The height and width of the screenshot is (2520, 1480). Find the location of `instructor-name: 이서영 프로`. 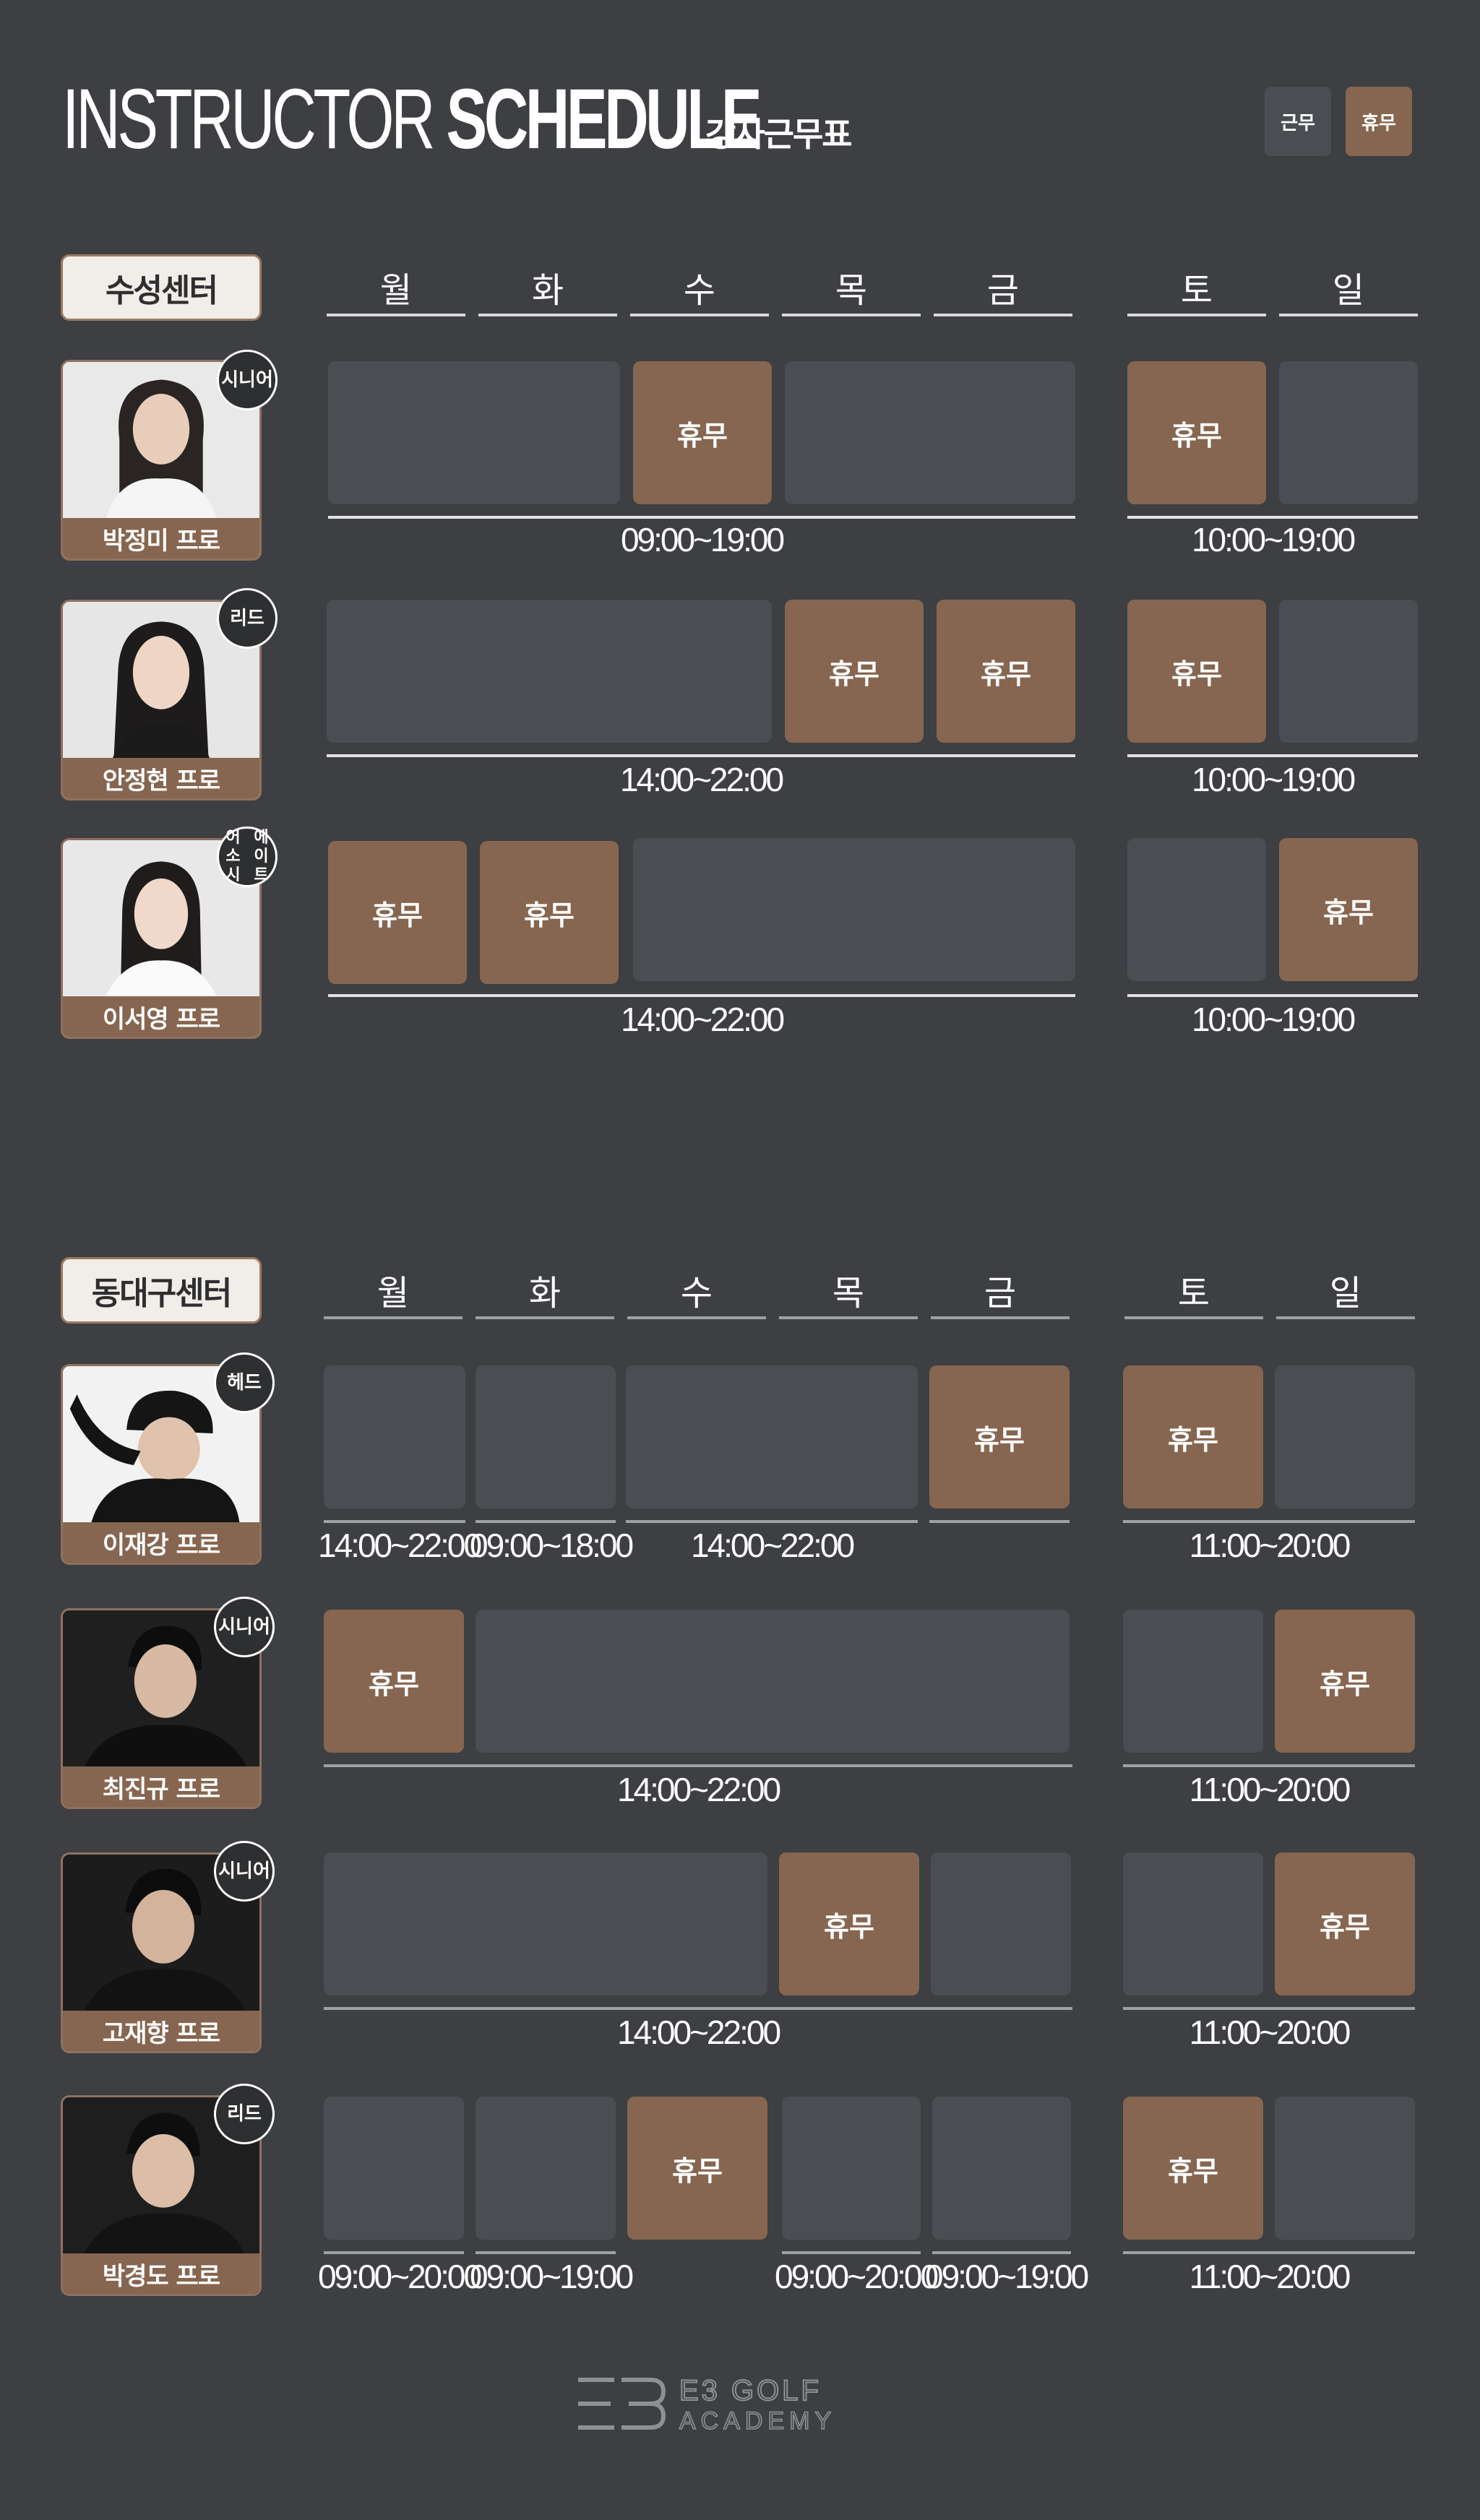

instructor-name: 이서영 프로 is located at coordinates (161, 1017).